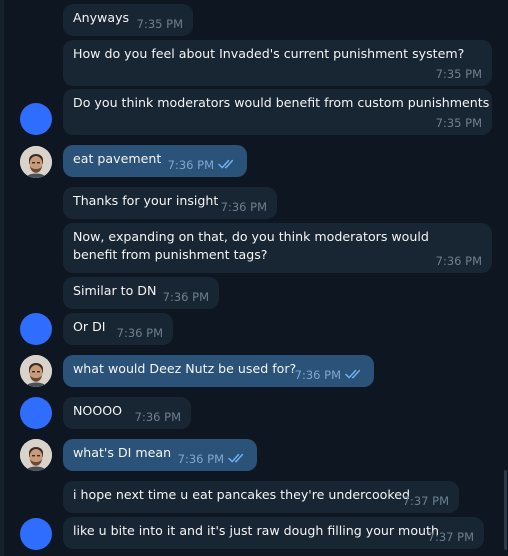 Image resolution: width=508 pixels, height=556 pixels. Describe the element at coordinates (2, 278) in the screenshot. I see `chat-list-edge` at that location.